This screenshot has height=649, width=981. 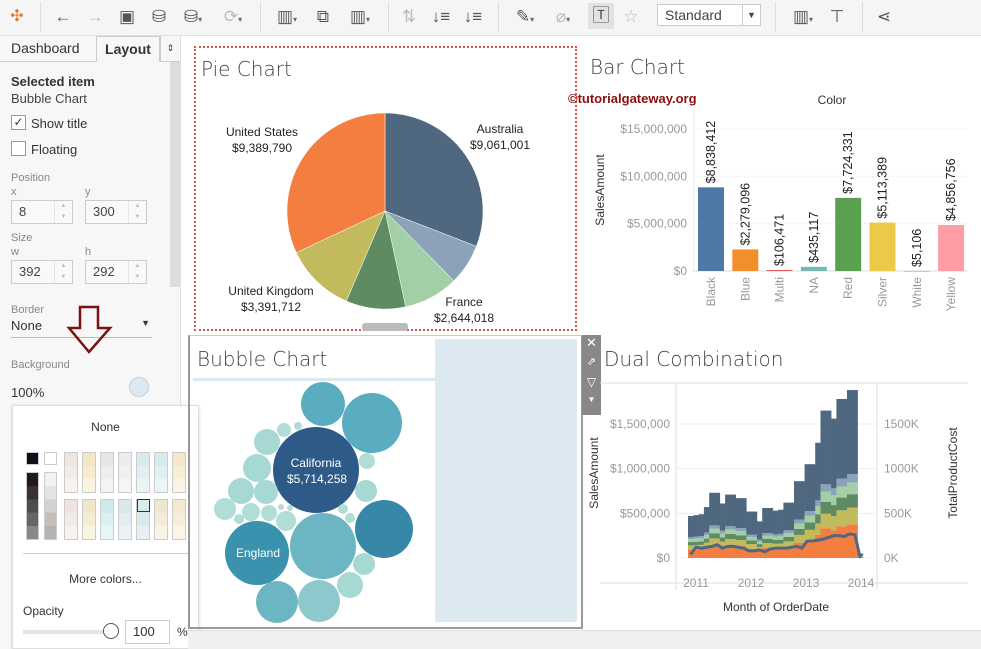 I want to click on divider, so click(x=775, y=17).